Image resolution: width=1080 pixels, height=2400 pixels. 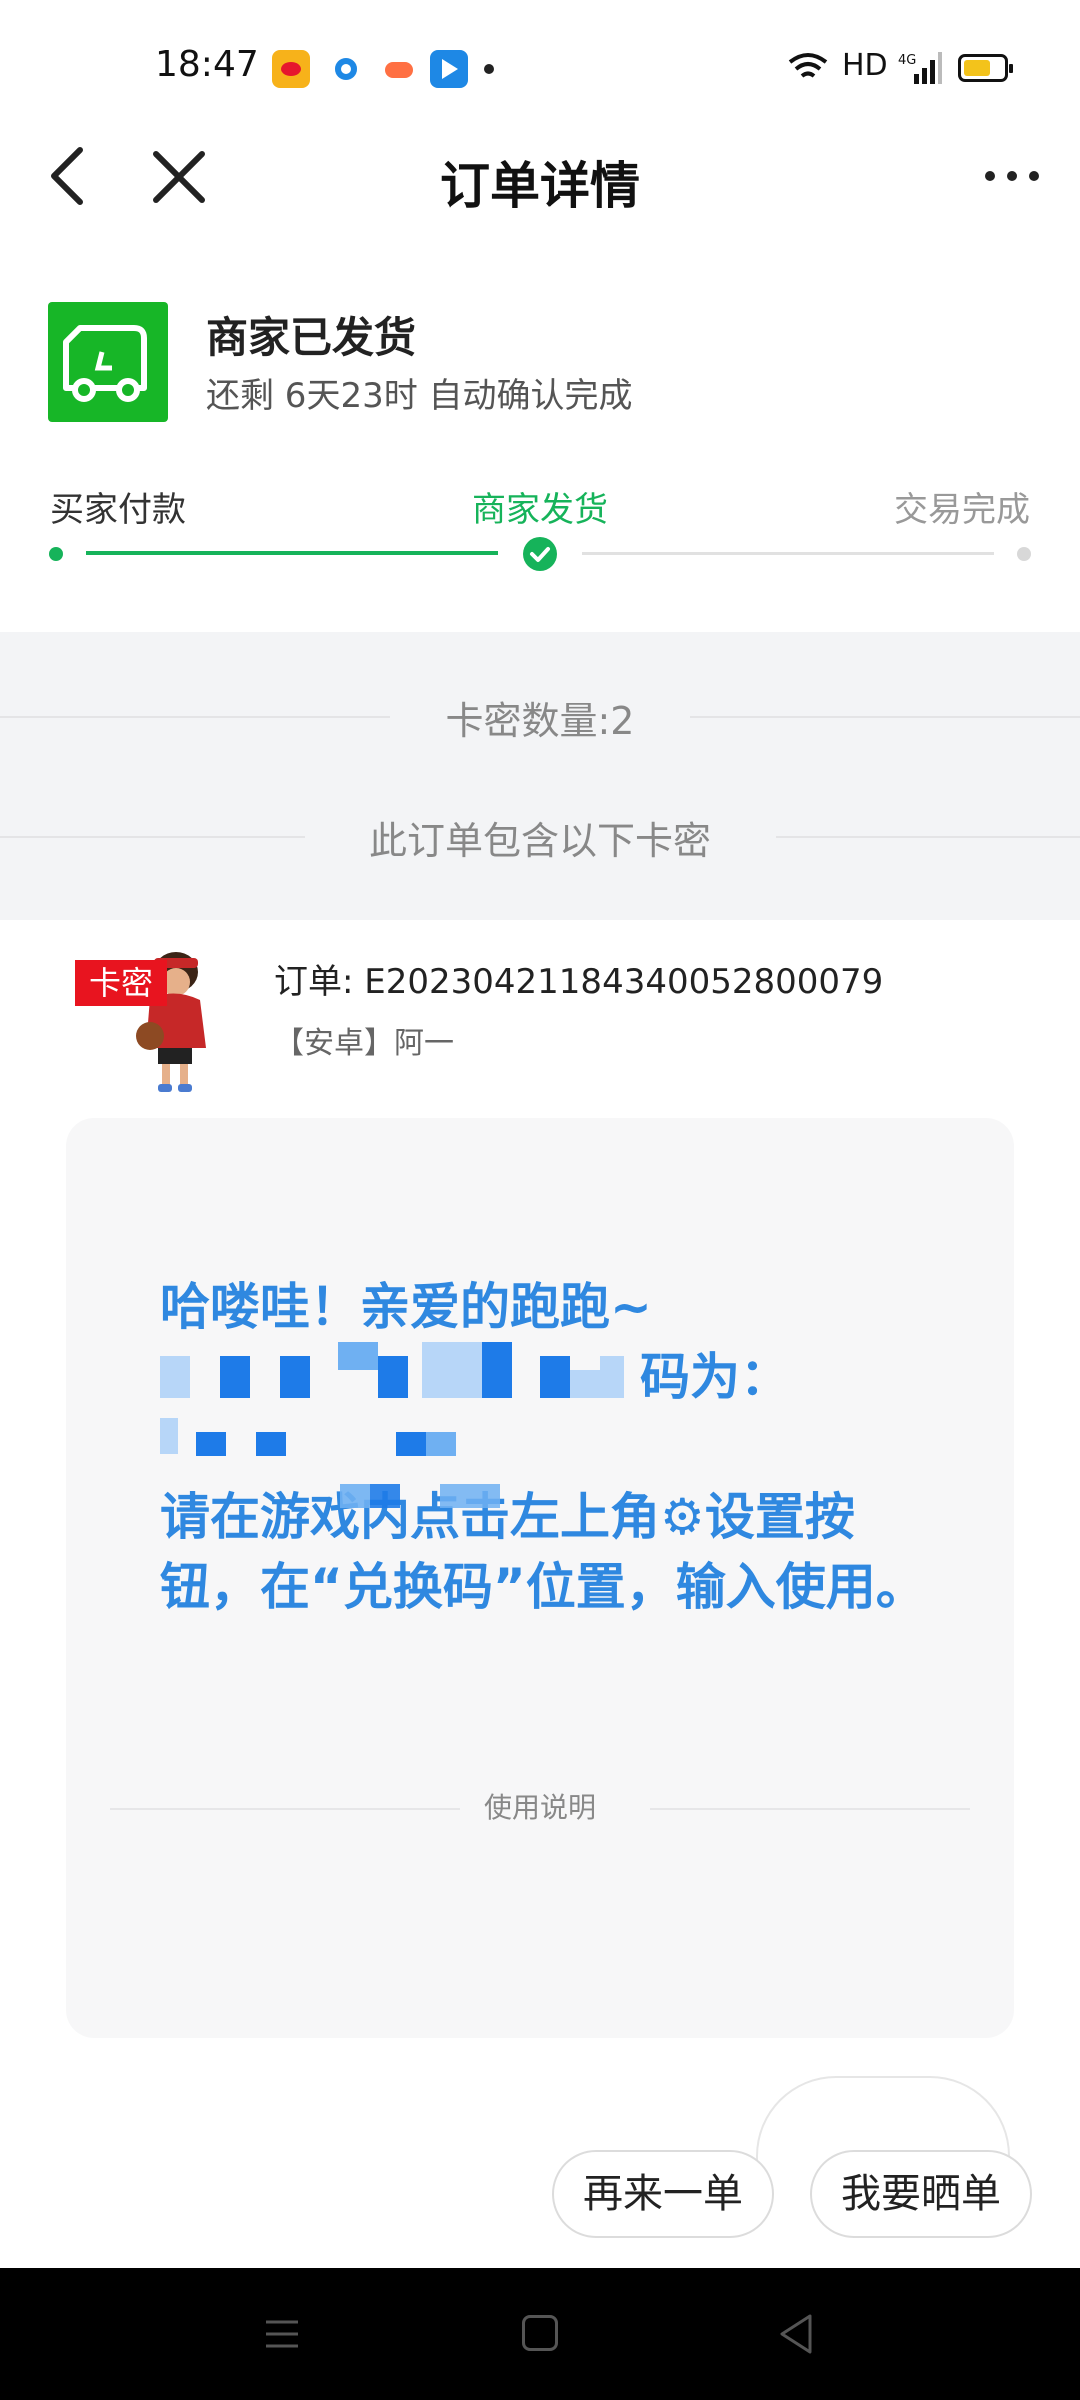 I want to click on shipping-status-title: 商家已发货, so click(x=311, y=337).